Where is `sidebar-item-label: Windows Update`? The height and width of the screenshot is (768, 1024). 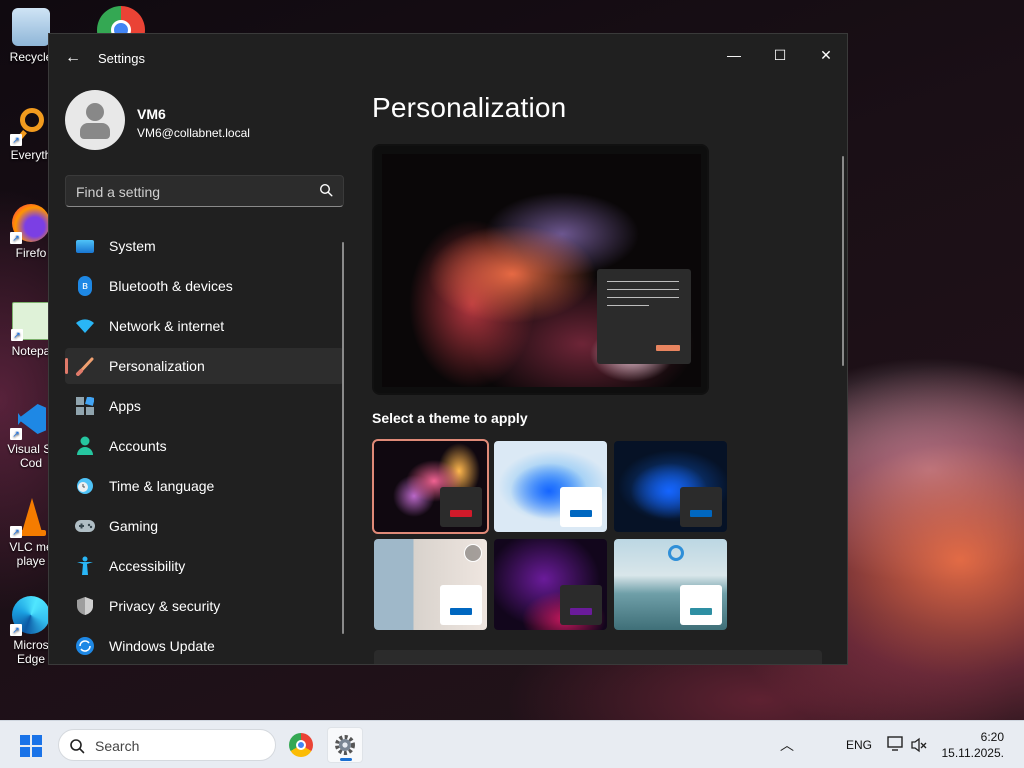
sidebar-item-label: Windows Update is located at coordinates (162, 646).